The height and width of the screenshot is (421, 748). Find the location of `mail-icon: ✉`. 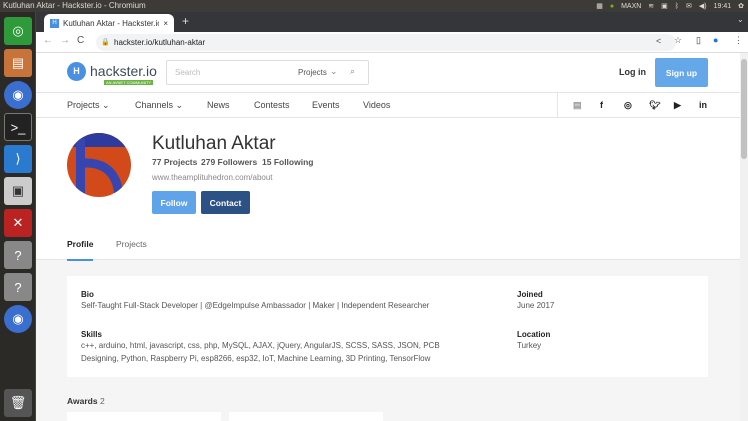

mail-icon: ✉ is located at coordinates (689, 6).